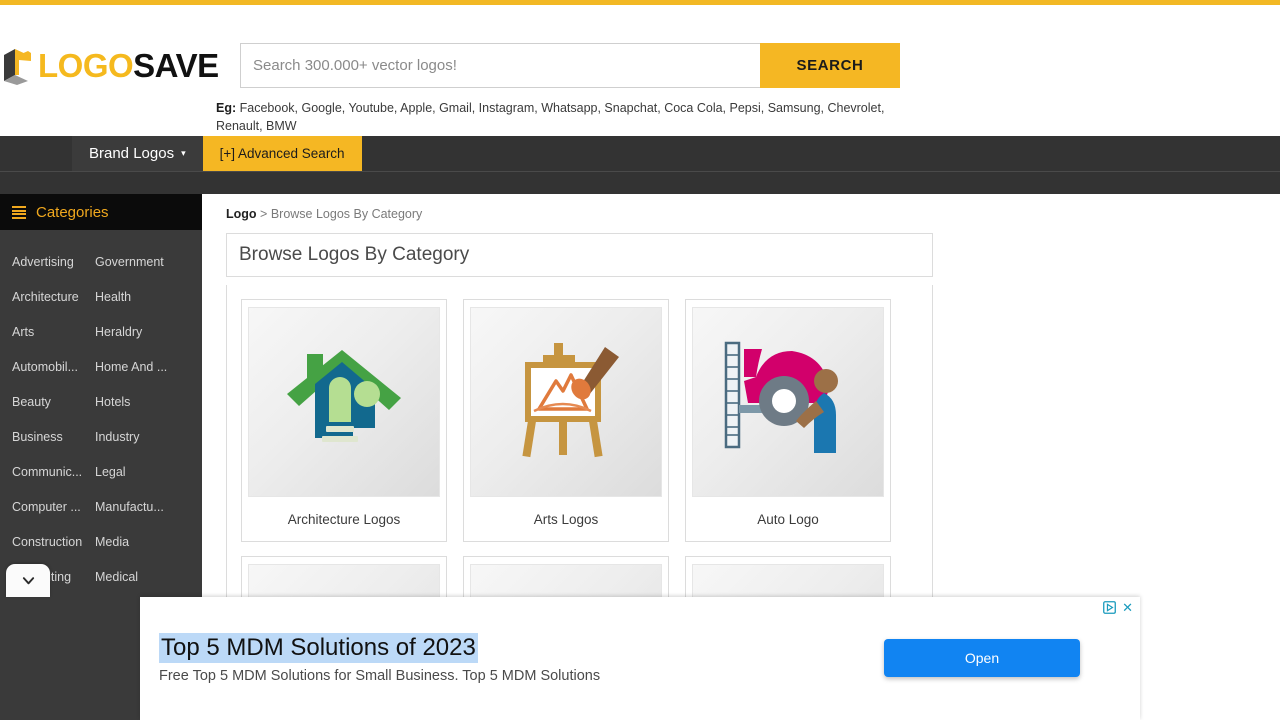 The image size is (1280, 720). What do you see at coordinates (640, 154) in the screenshot?
I see `main-nav: Brand Logos ▾ [+] Advanced Search` at bounding box center [640, 154].